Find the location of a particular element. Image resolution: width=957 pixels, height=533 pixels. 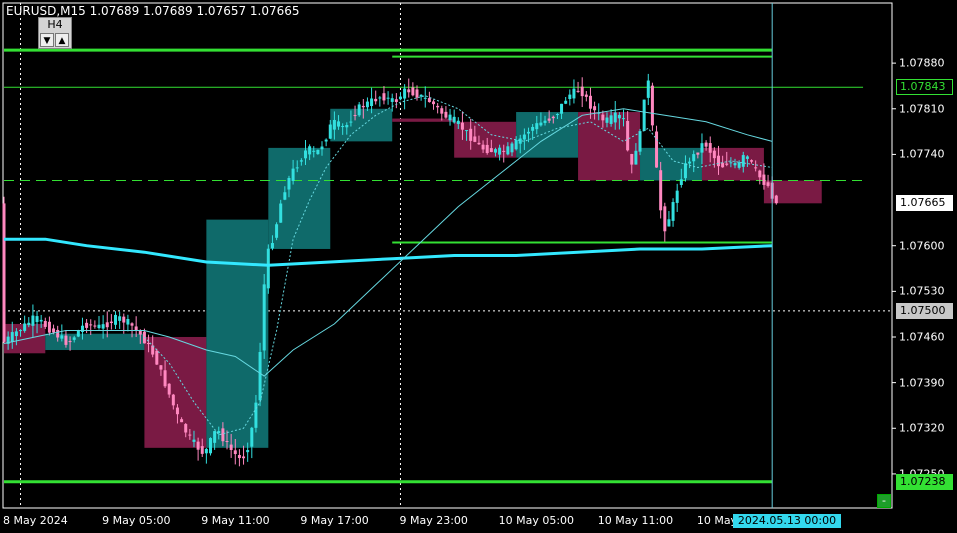

x-tick-label: 9 May 11:00 is located at coordinates (235, 520).